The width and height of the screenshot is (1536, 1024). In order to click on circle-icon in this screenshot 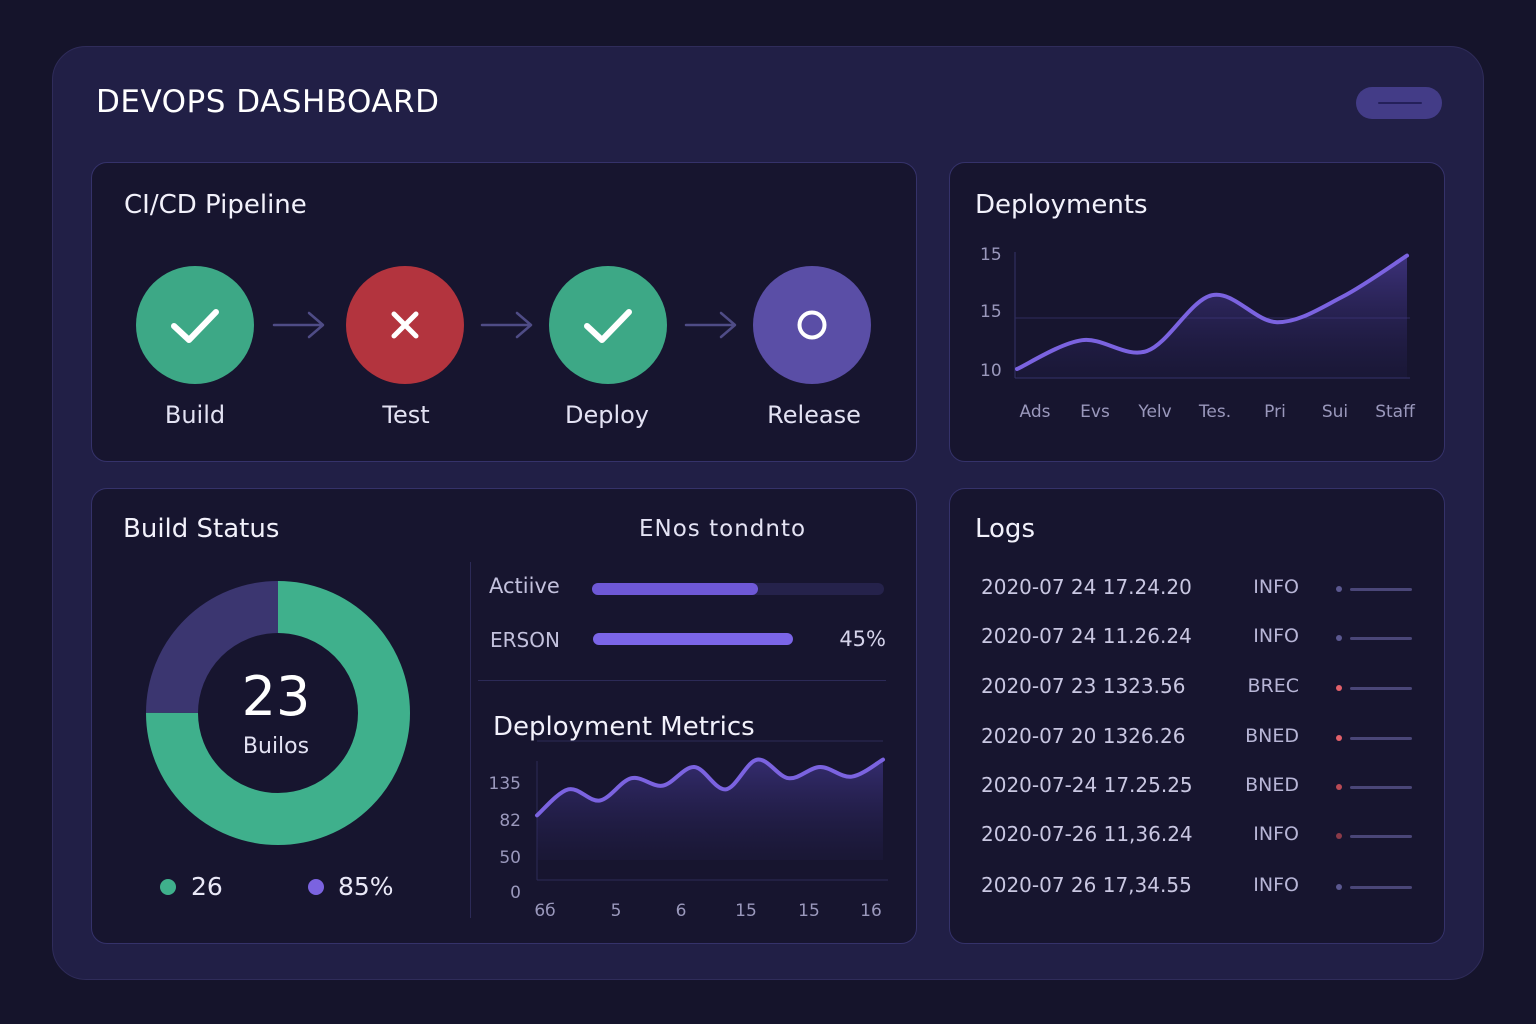, I will do `click(812, 325)`.